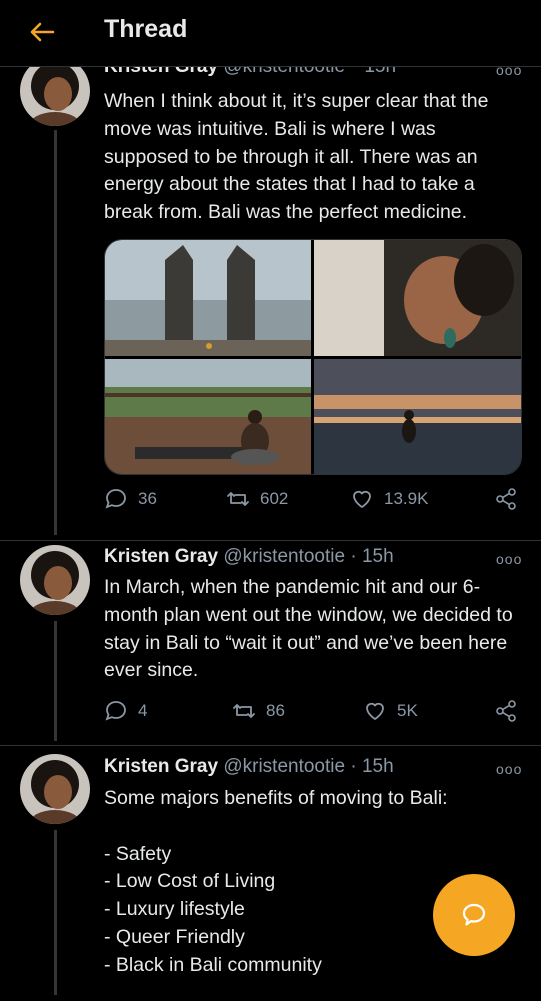 This screenshot has width=541, height=1001. I want to click on reply-button: 36, so click(130, 499).